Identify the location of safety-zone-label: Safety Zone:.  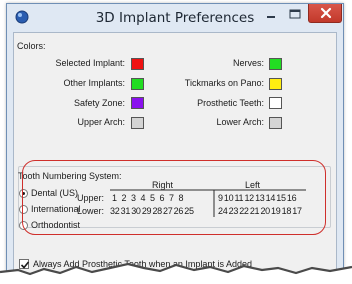
(99, 103).